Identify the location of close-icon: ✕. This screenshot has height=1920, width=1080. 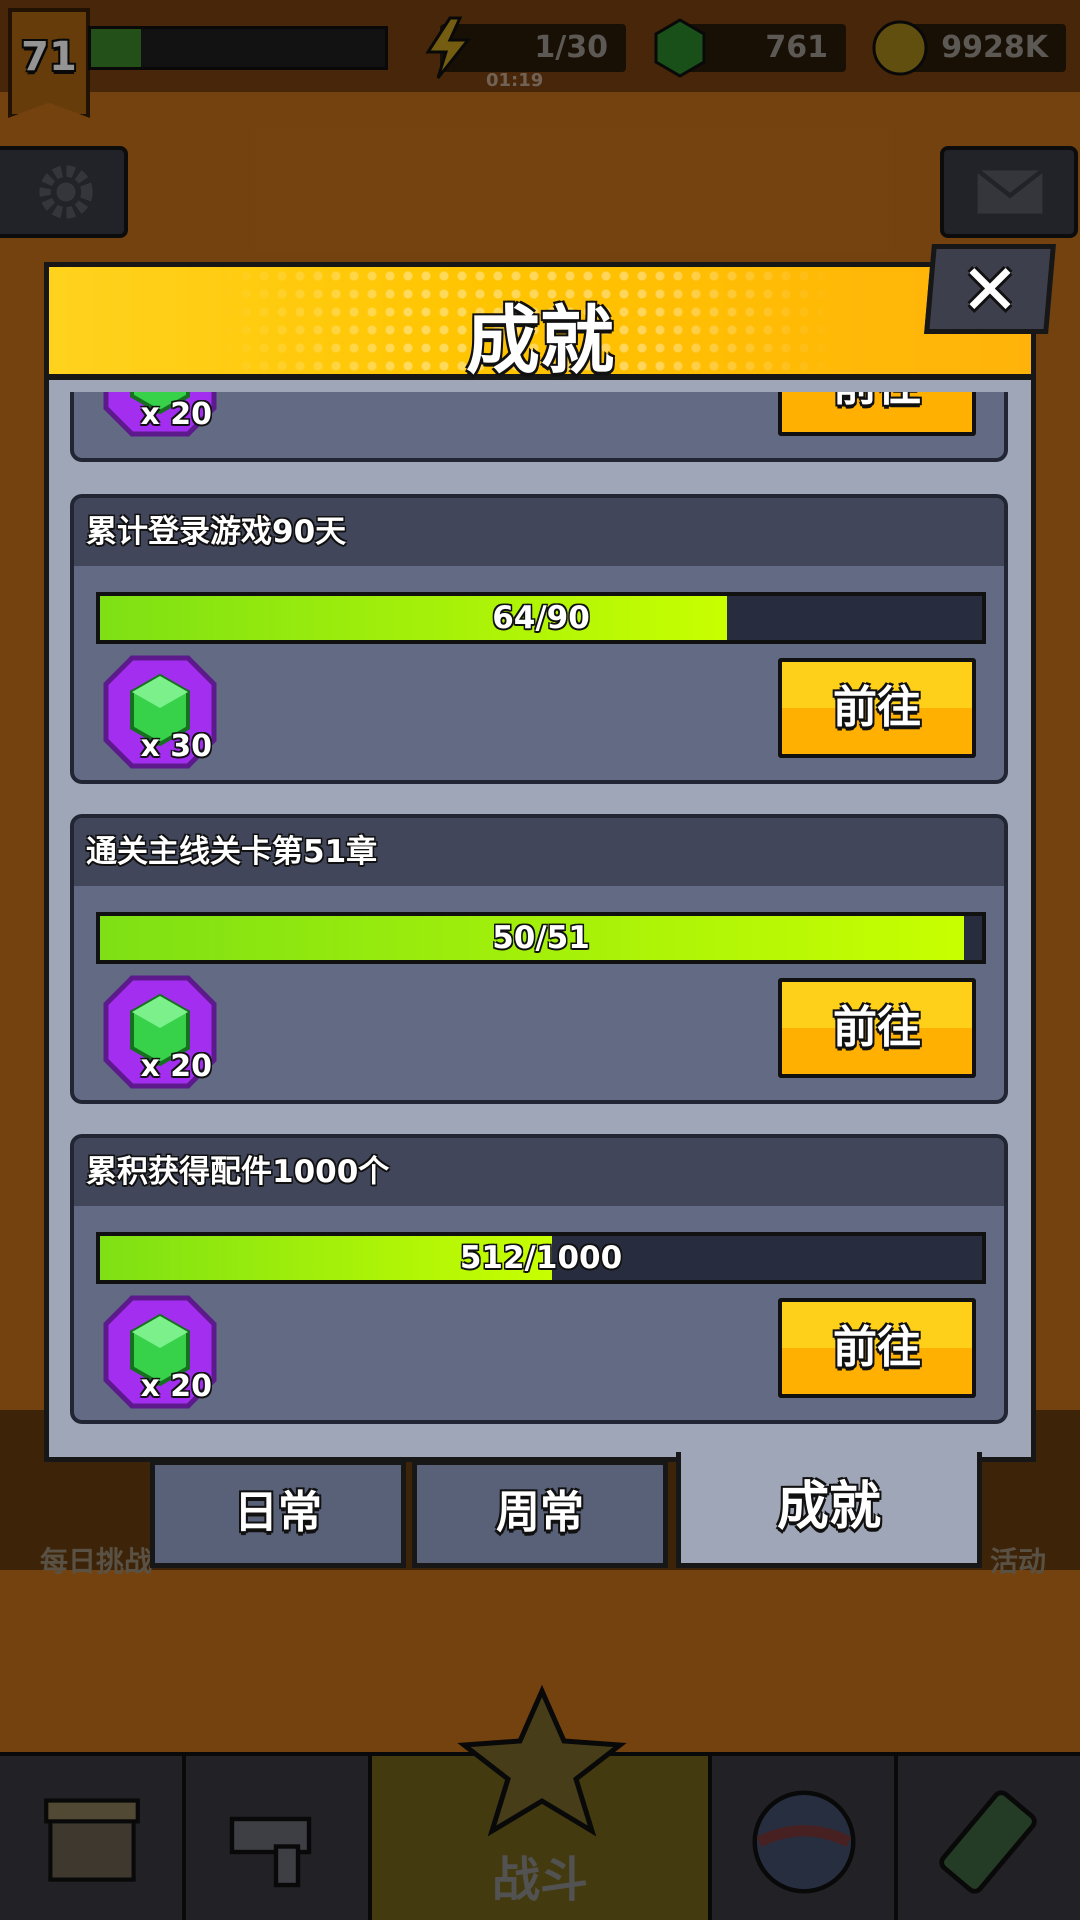
(990, 290).